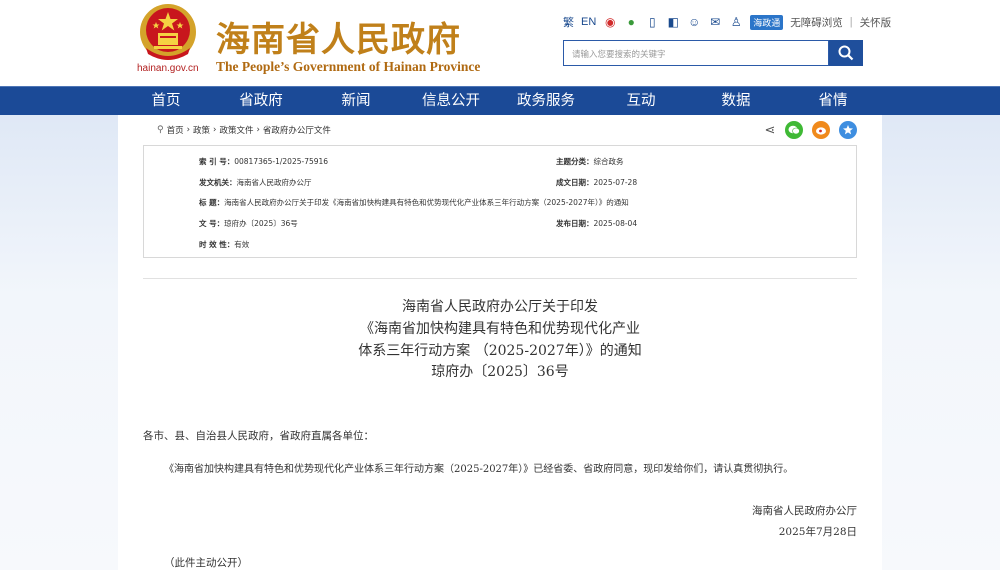 The width and height of the screenshot is (1000, 570). I want to click on weibo-share-icon, so click(821, 130).